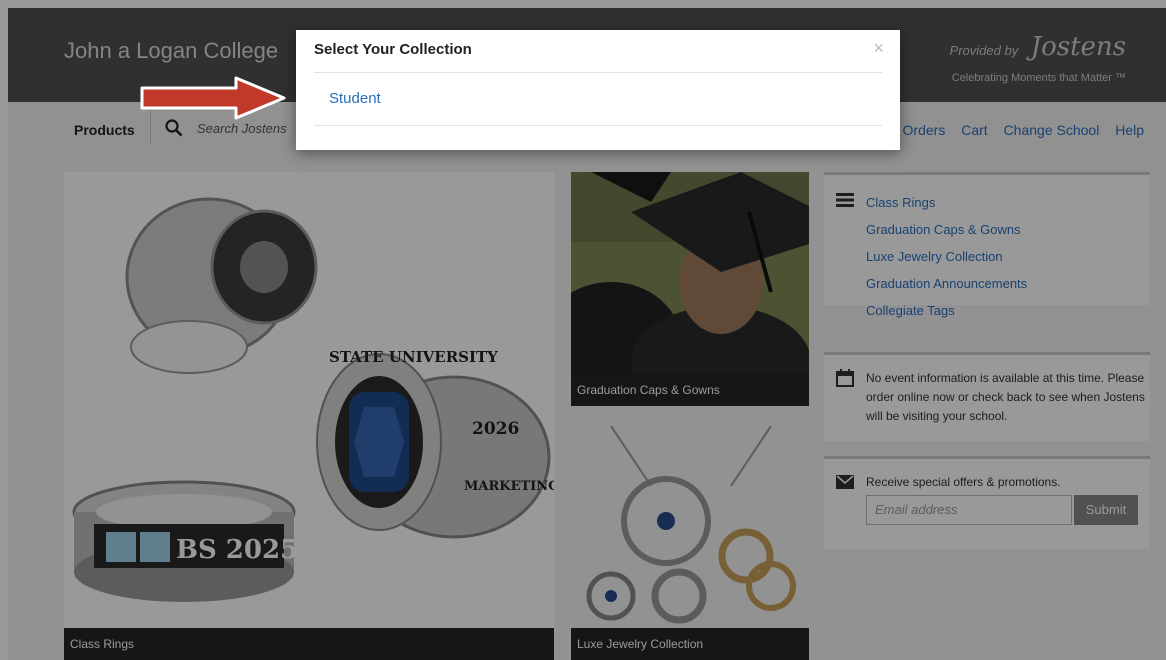  I want to click on select-collection-modal: Select Your Collection × Student, so click(598, 90).